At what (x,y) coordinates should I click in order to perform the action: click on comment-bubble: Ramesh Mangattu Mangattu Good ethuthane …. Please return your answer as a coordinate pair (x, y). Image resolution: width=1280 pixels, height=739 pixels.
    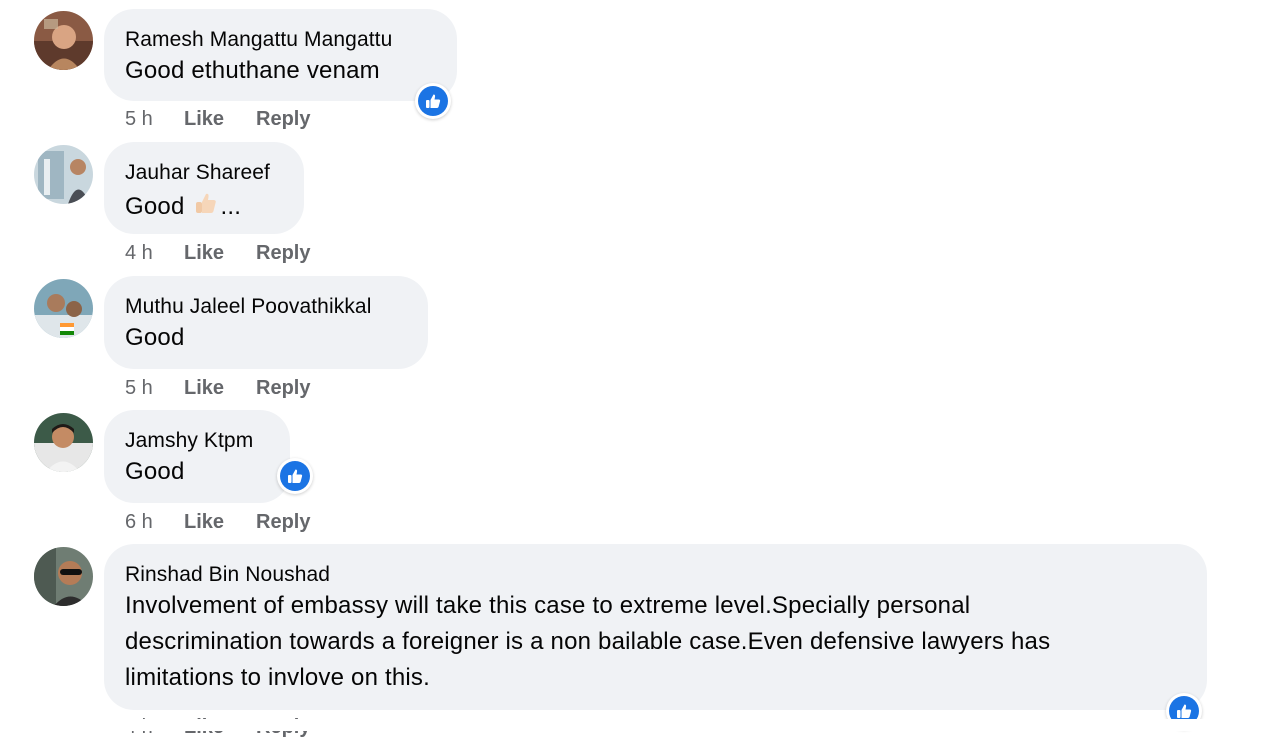
    Looking at the image, I should click on (280, 55).